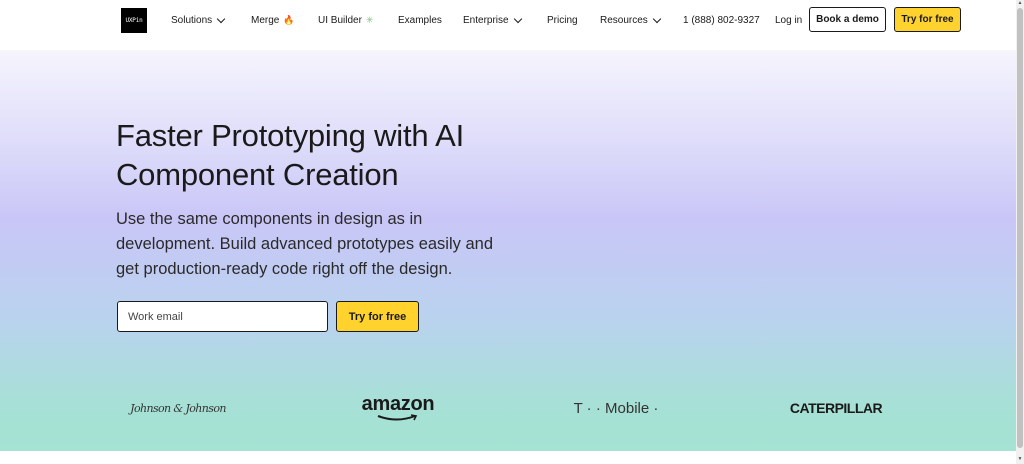  What do you see at coordinates (265, 20) in the screenshot?
I see `nav-item-label: Merge` at bounding box center [265, 20].